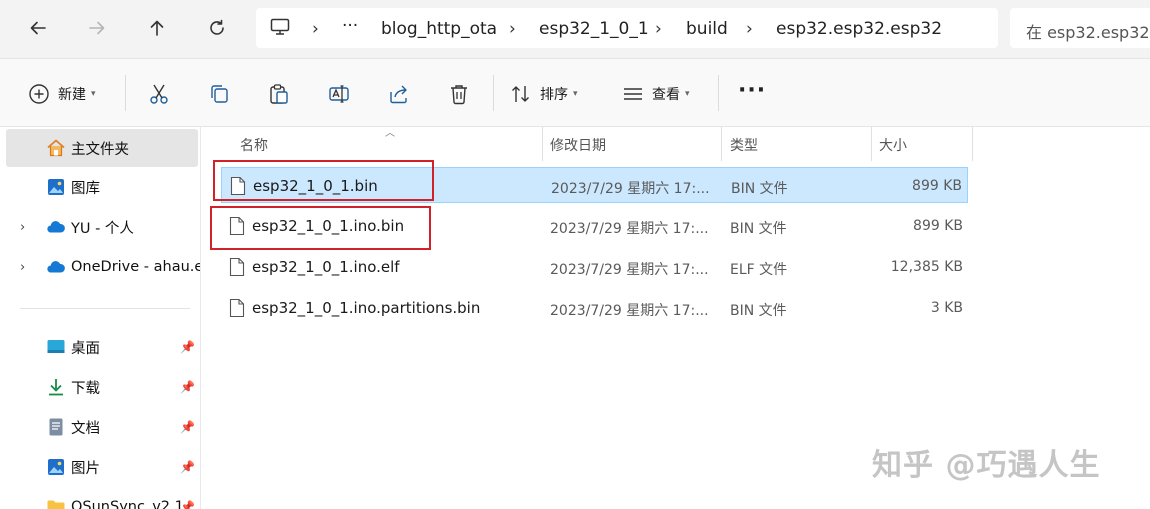 This screenshot has height=509, width=1150. I want to click on rename-icon, so click(339, 94).